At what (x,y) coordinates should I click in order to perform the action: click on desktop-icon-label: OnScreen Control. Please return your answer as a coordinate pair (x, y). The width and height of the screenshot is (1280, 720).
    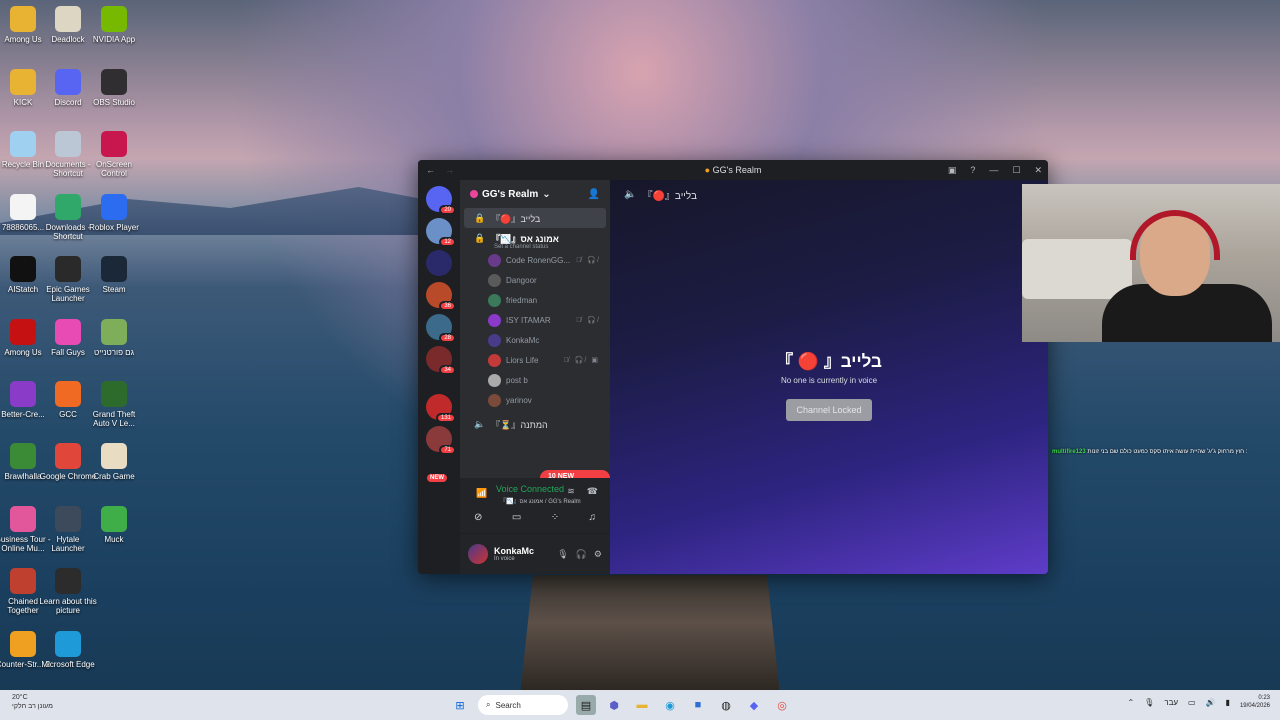
    Looking at the image, I should click on (114, 169).